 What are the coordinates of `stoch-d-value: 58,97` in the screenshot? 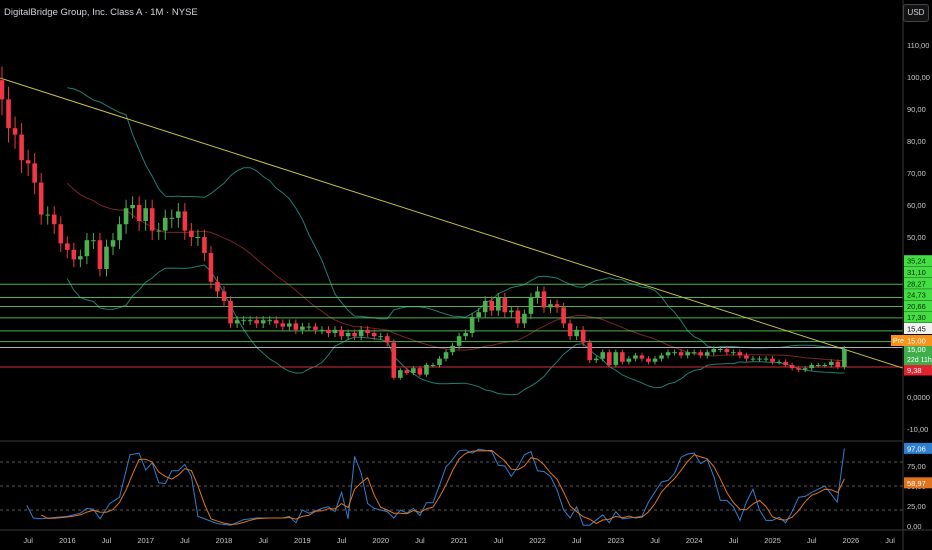 It's located at (916, 483).